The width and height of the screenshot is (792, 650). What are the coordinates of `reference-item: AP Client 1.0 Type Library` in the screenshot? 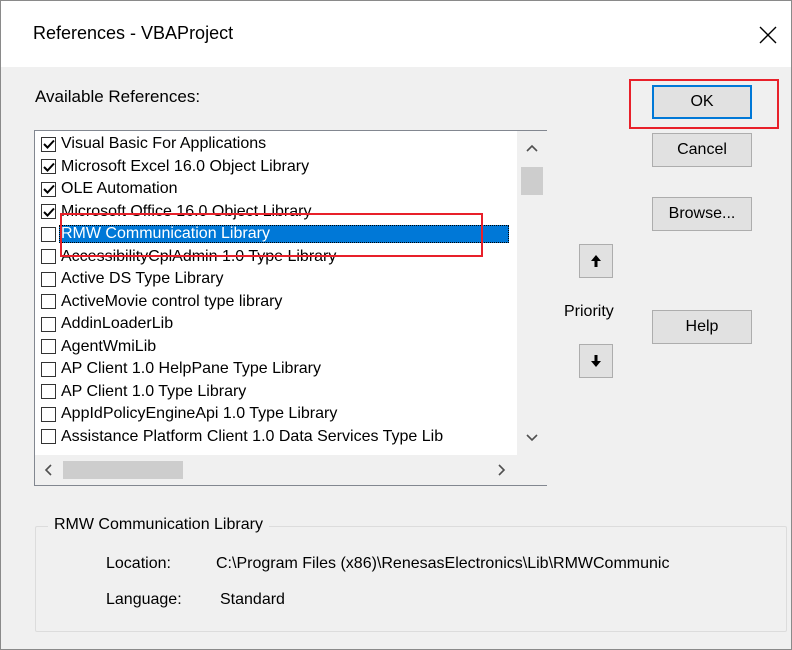 It's located at (276, 392).